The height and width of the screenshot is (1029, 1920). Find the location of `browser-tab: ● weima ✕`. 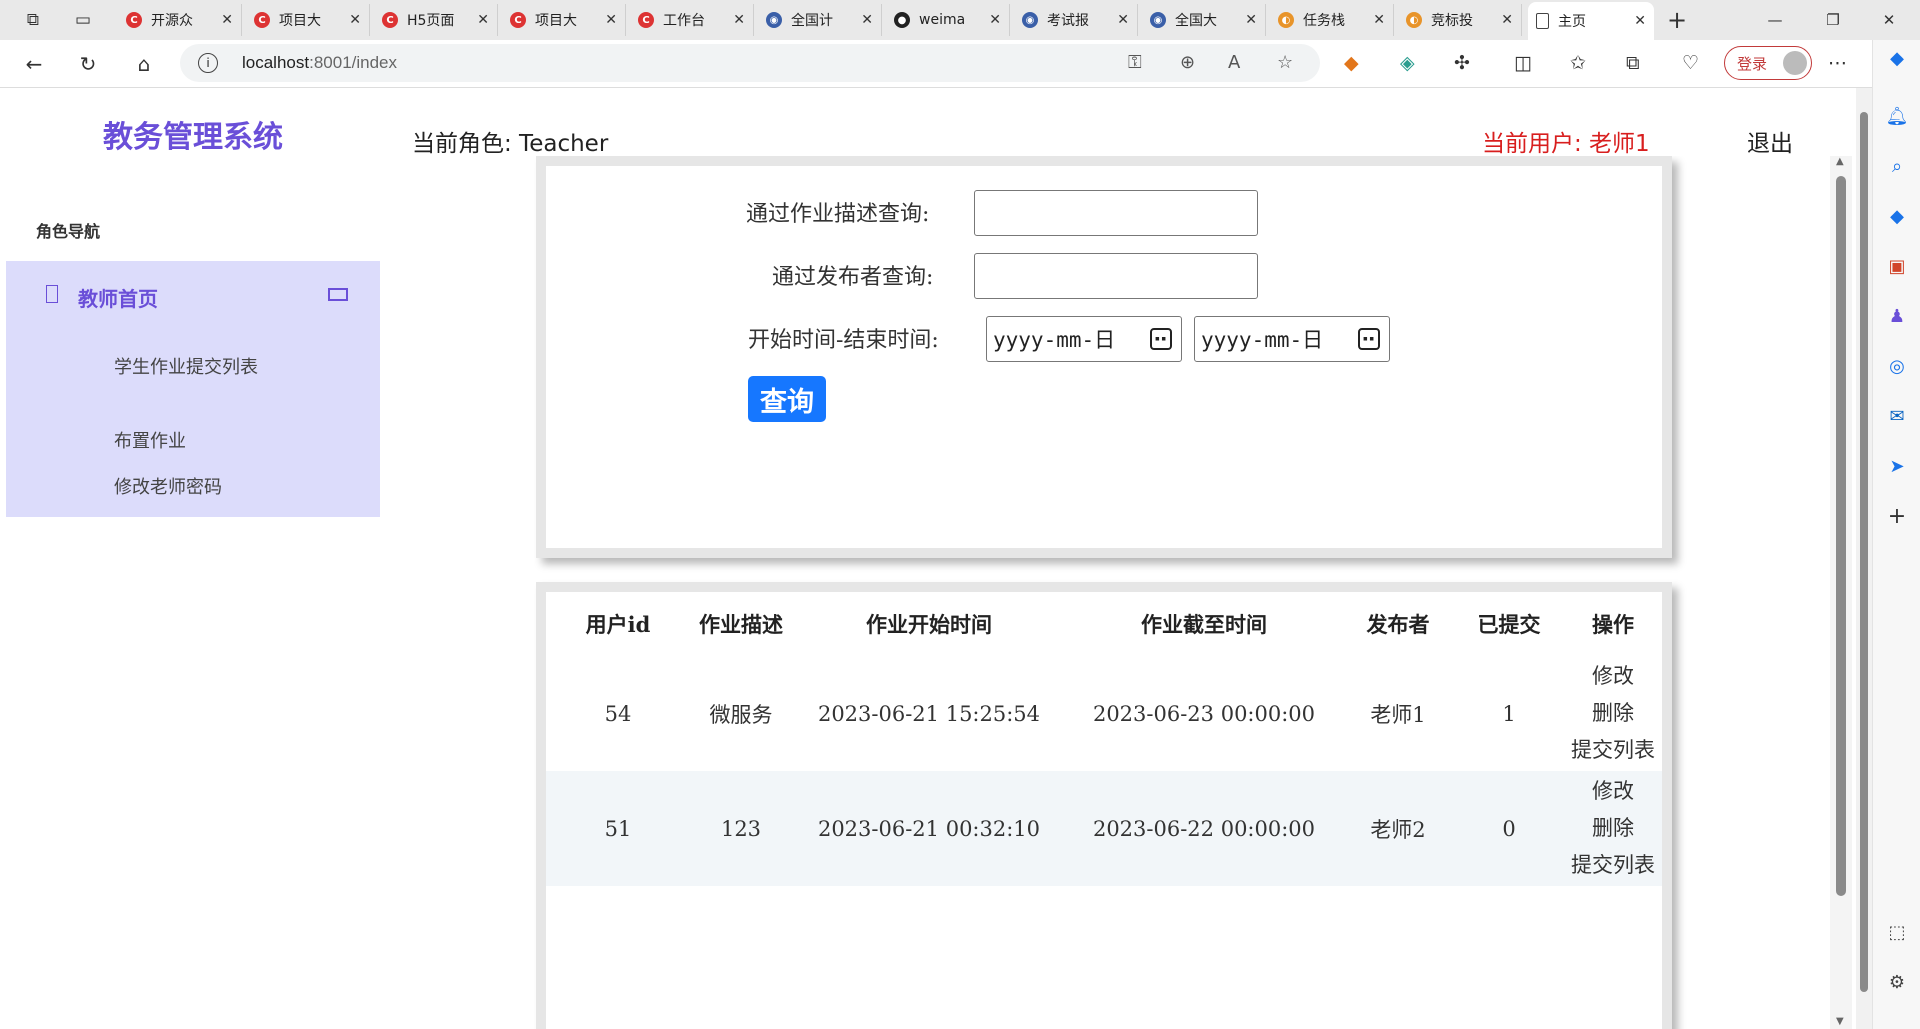

browser-tab: ● weima ✕ is located at coordinates (948, 20).